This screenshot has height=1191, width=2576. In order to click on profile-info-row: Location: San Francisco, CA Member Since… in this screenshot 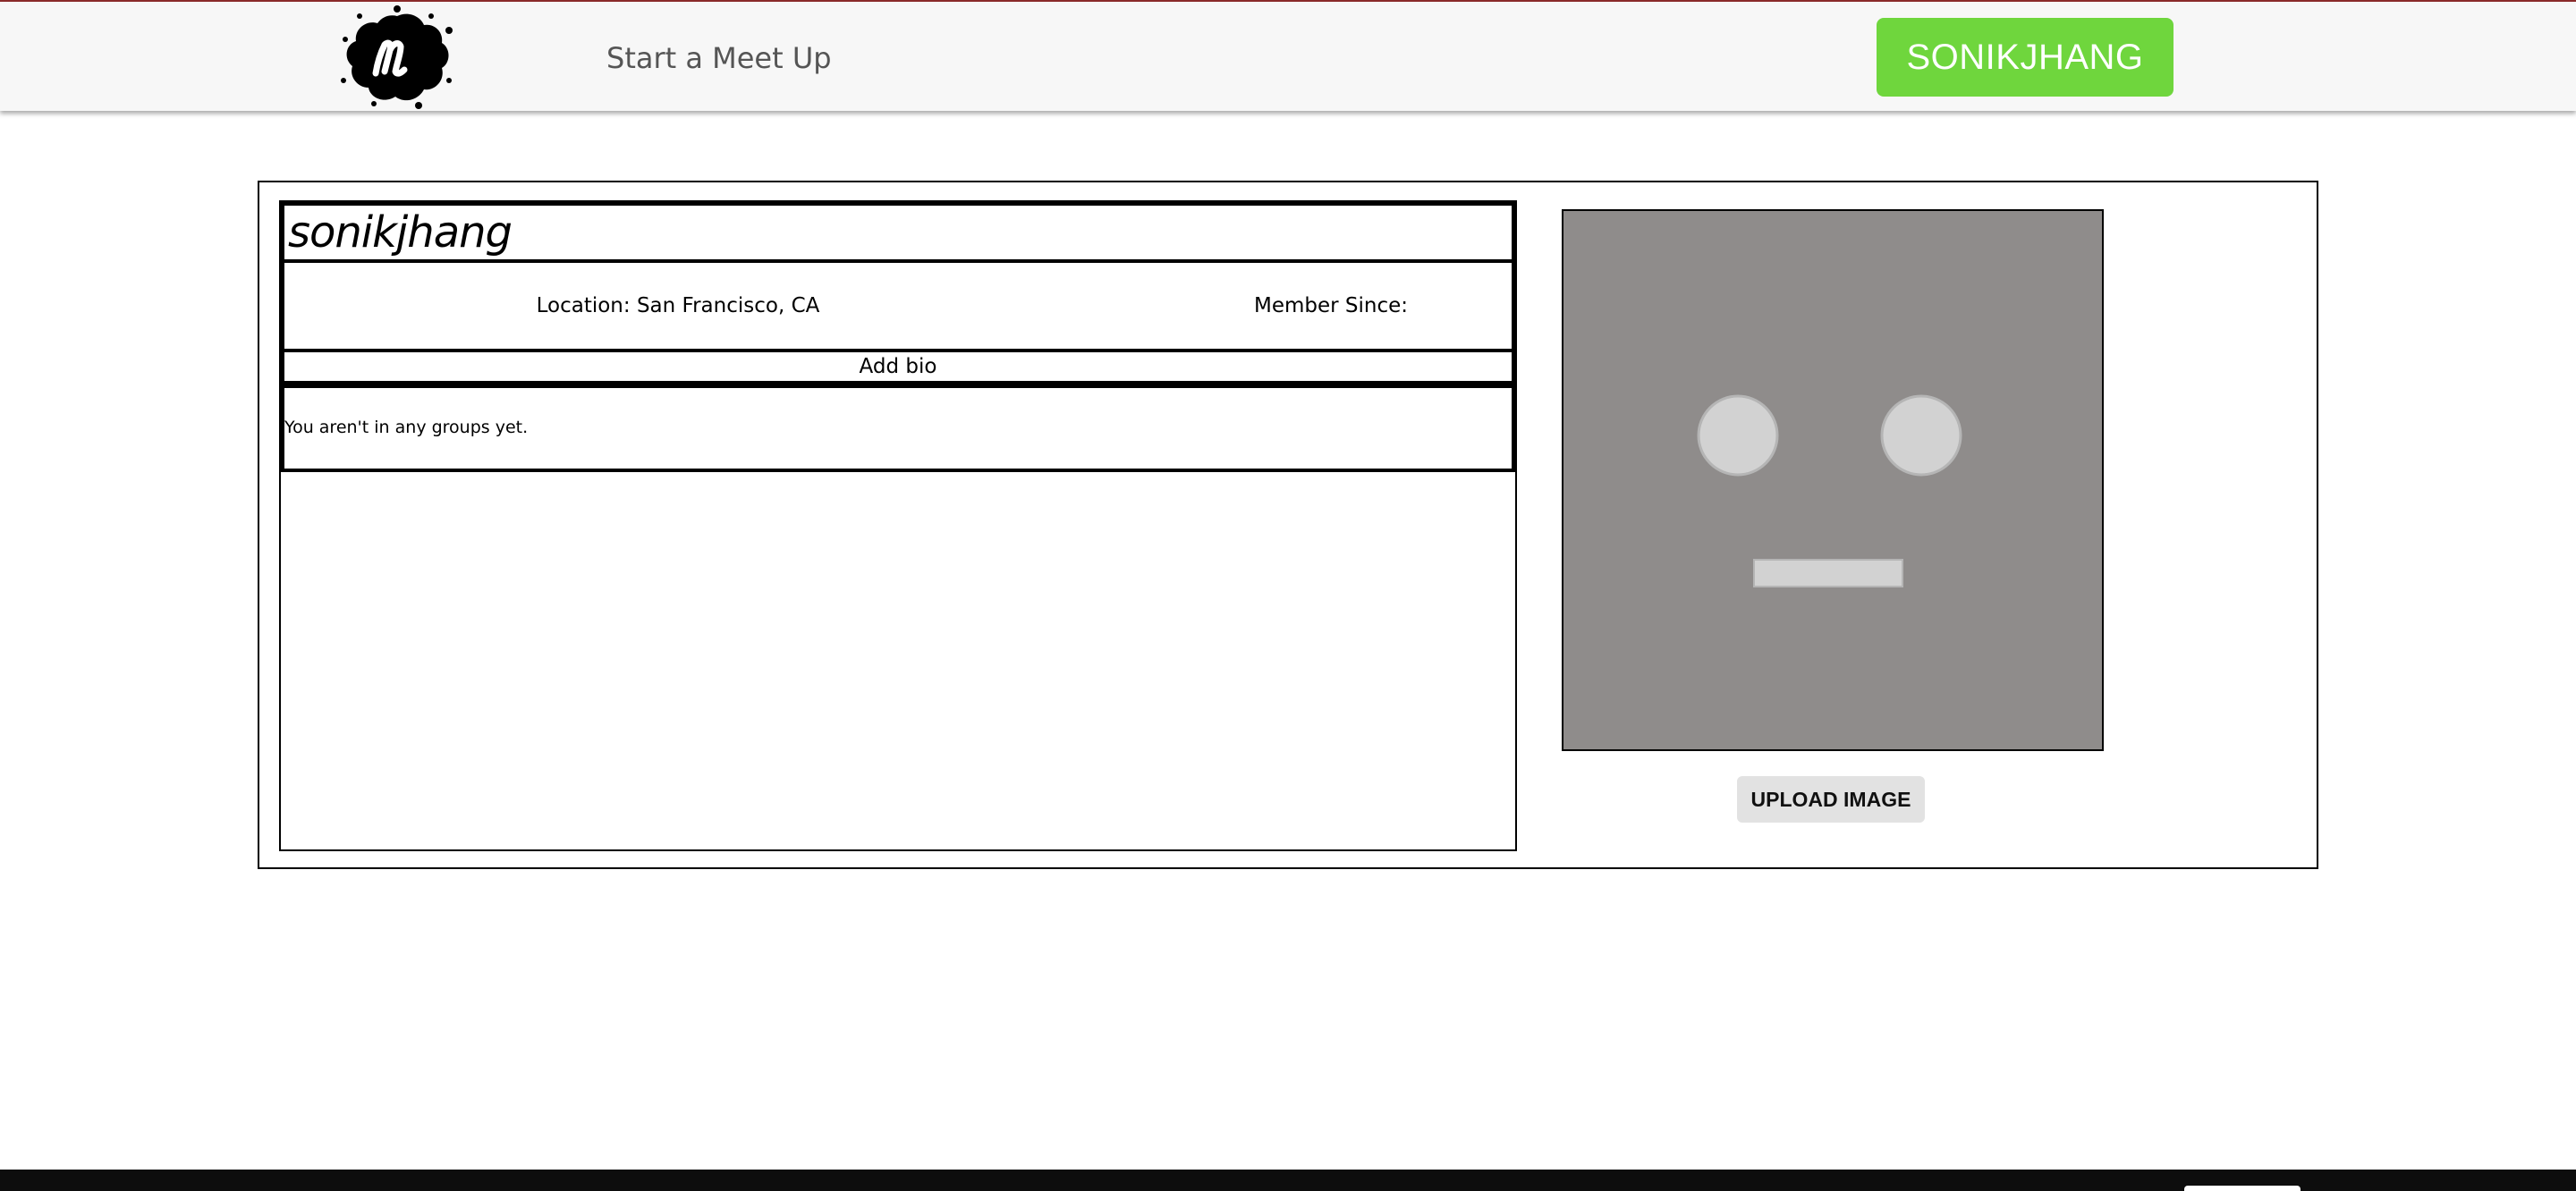, I will do `click(898, 307)`.